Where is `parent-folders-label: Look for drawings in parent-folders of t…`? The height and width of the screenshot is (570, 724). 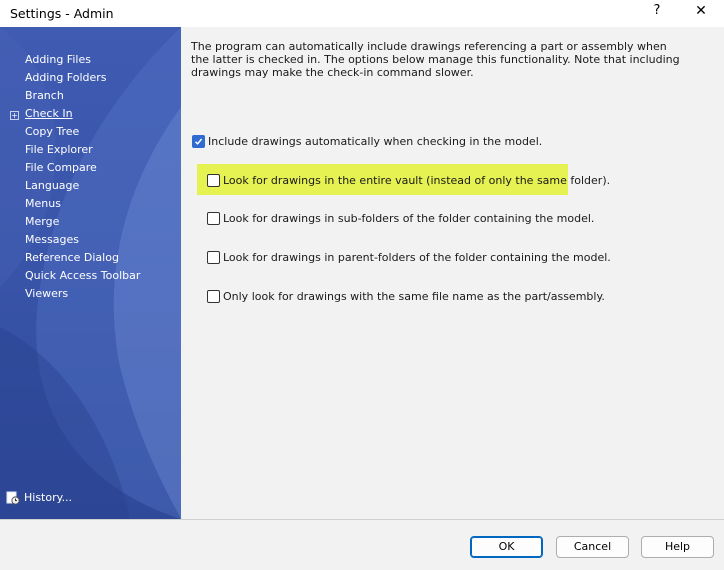
parent-folders-label: Look for drawings in parent-folders of t… is located at coordinates (417, 257).